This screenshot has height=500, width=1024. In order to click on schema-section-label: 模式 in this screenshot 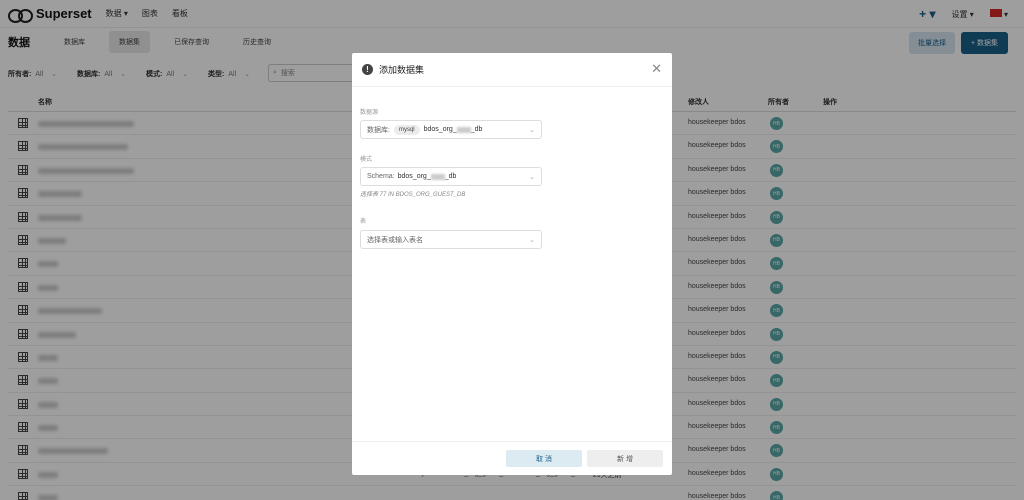, I will do `click(366, 160)`.